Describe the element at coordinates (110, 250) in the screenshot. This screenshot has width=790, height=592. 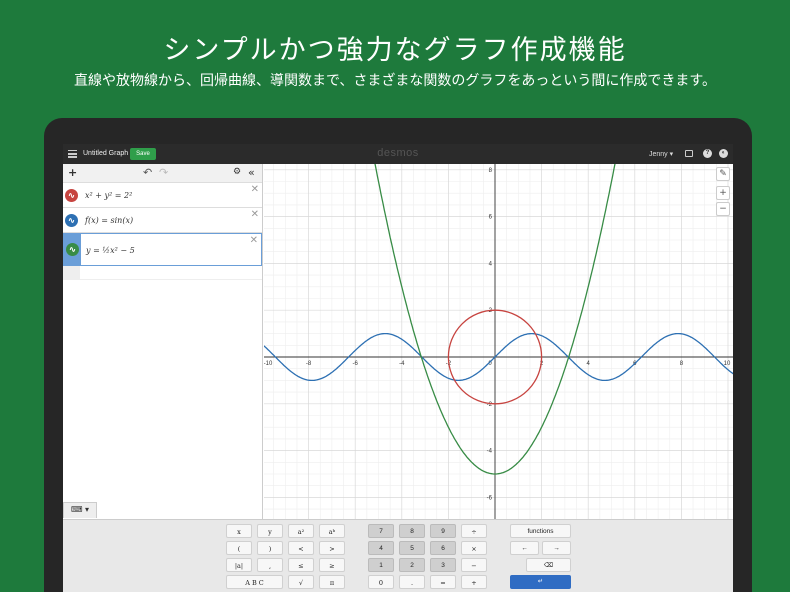
I see `expression-formula: y = ½x² − 5` at that location.